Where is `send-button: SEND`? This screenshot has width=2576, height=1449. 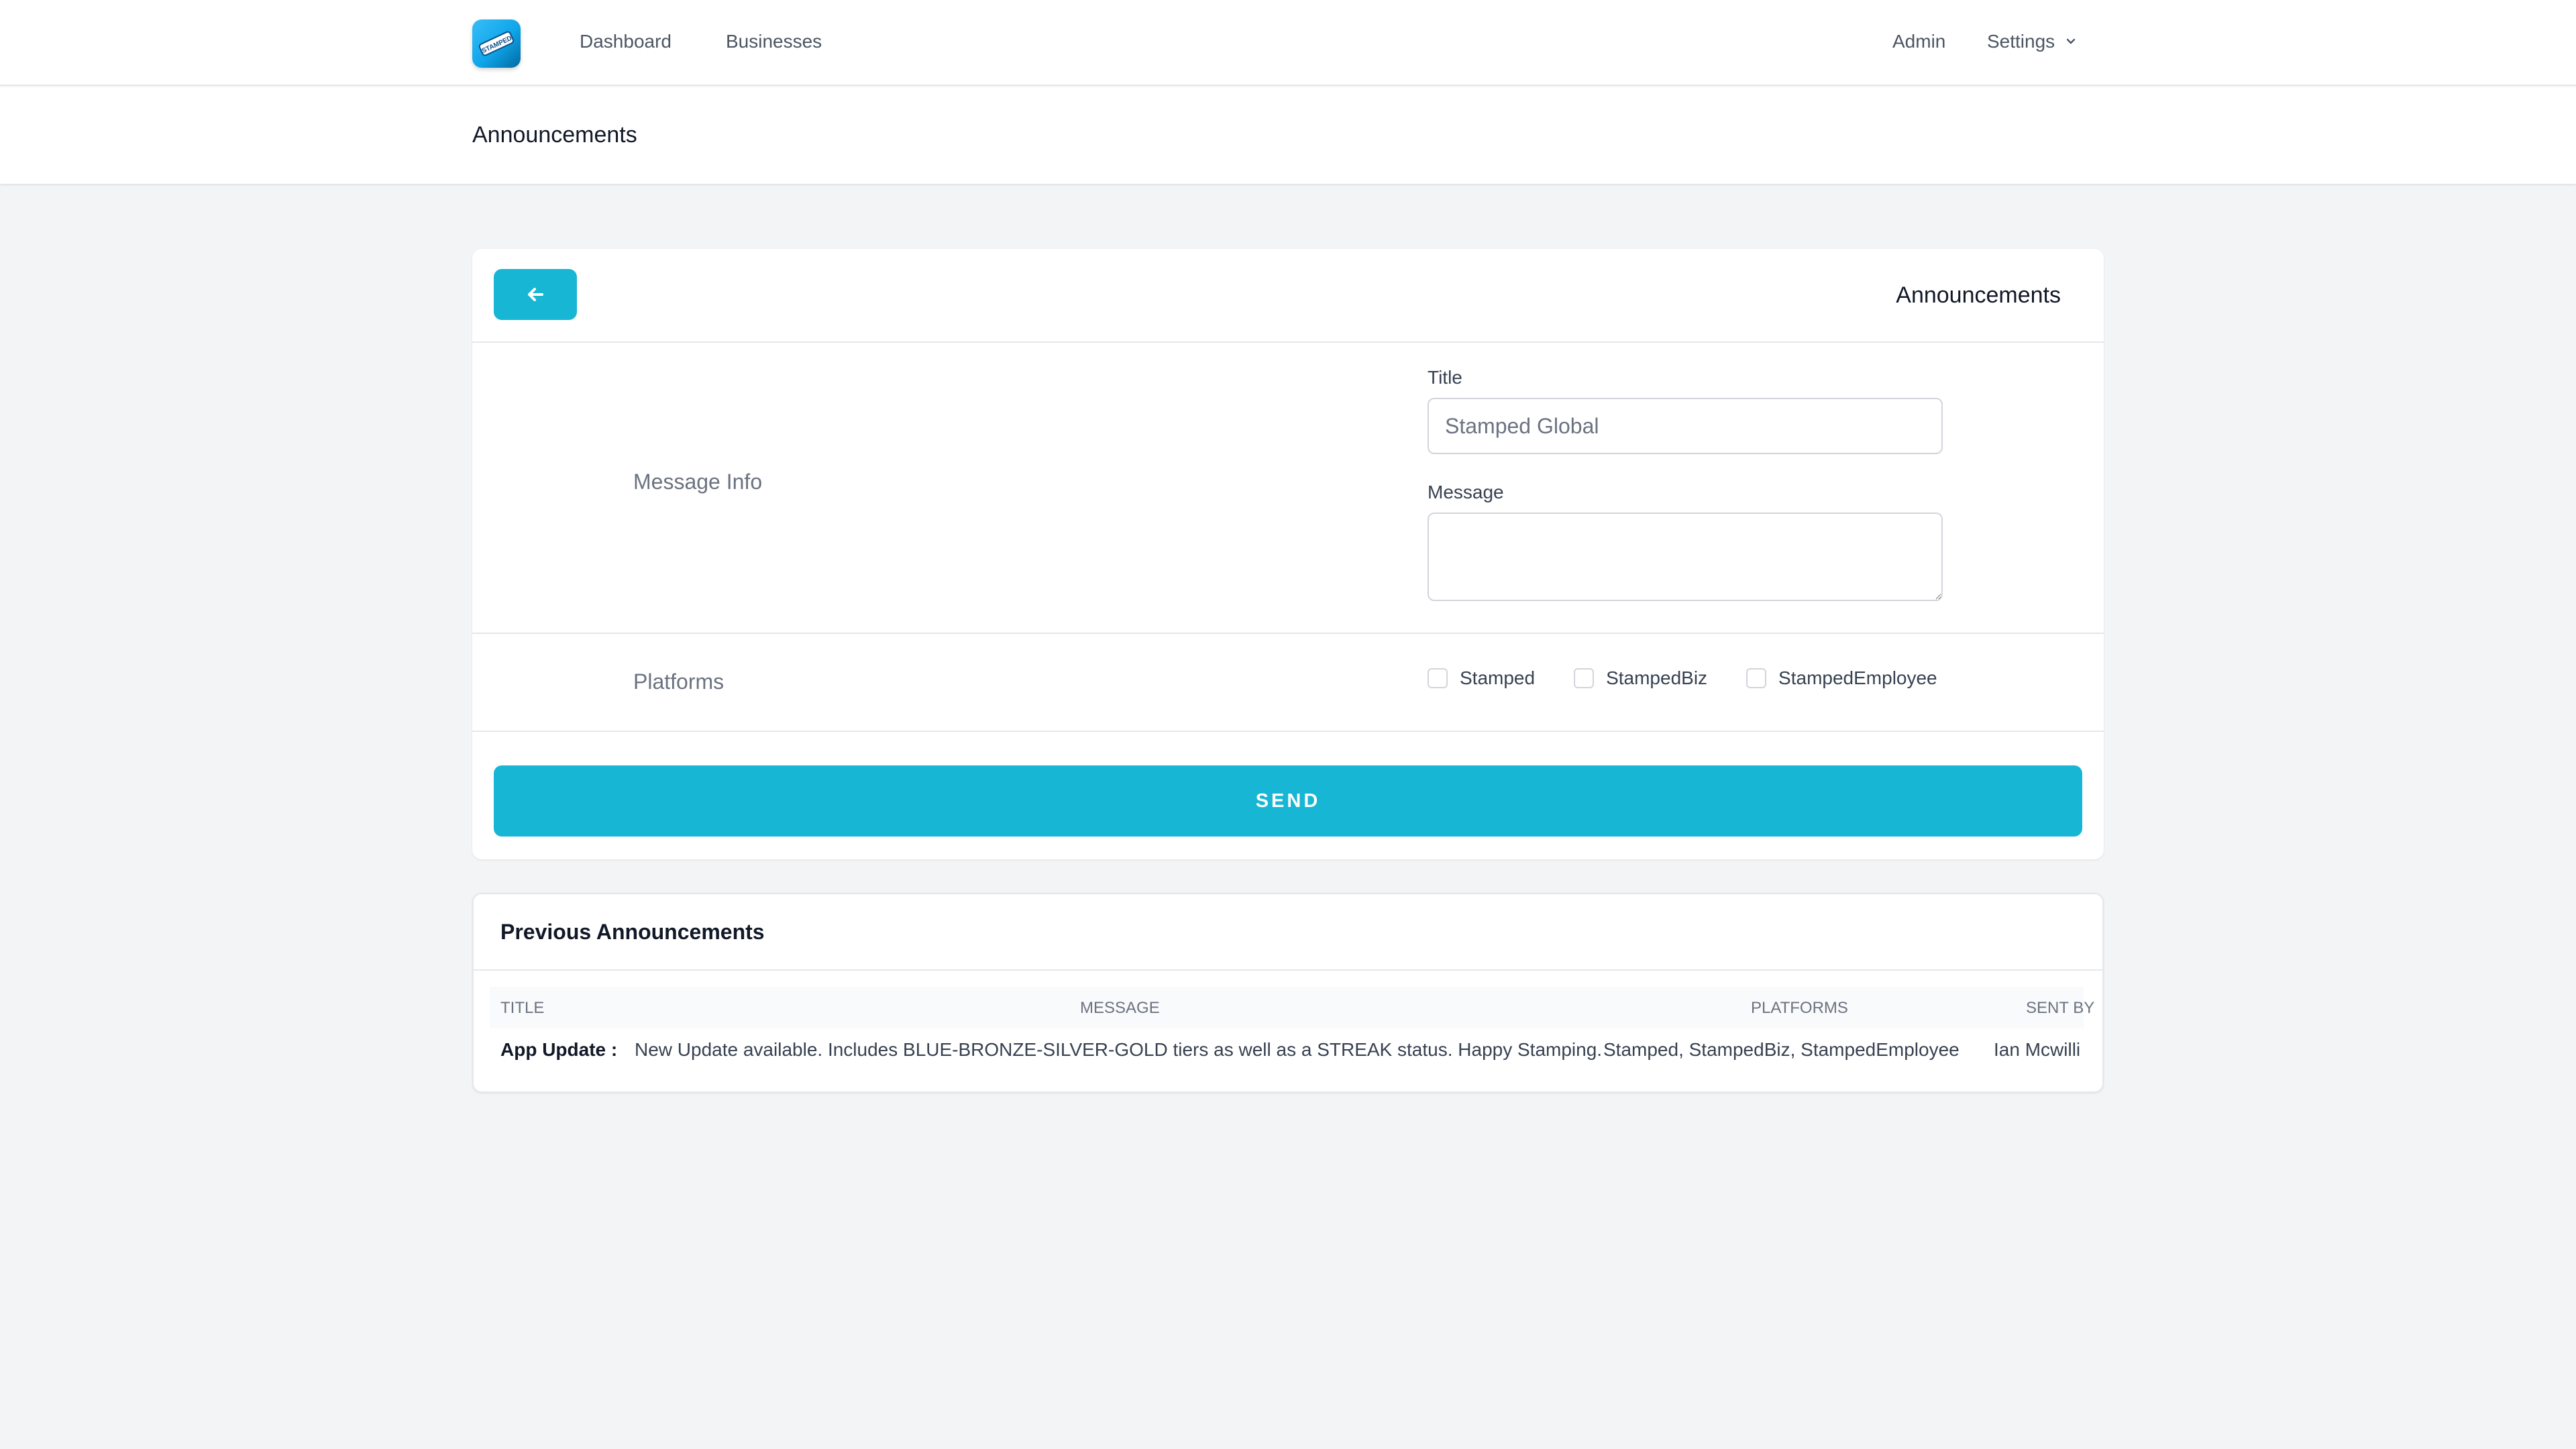
send-button: SEND is located at coordinates (1288, 801).